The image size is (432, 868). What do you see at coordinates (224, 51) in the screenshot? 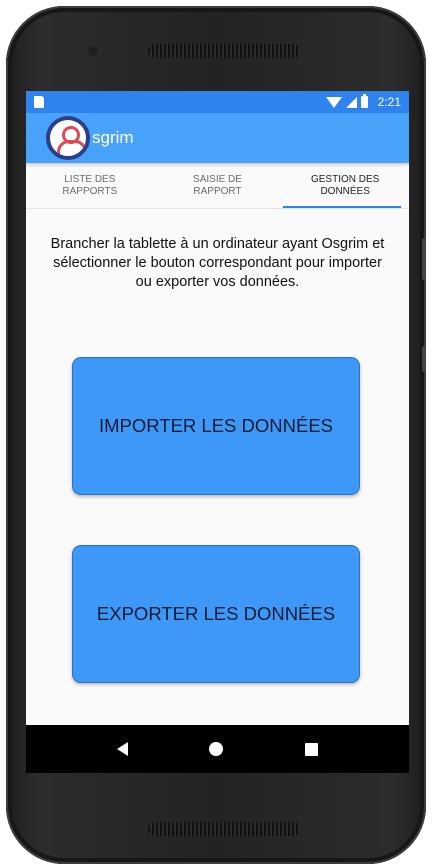
I see `earpiece-speaker` at bounding box center [224, 51].